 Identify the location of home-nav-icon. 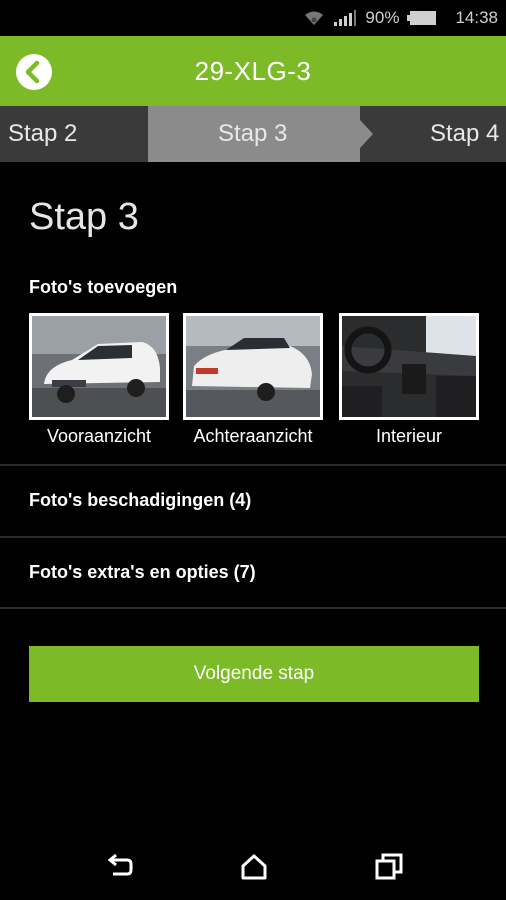
(254, 867).